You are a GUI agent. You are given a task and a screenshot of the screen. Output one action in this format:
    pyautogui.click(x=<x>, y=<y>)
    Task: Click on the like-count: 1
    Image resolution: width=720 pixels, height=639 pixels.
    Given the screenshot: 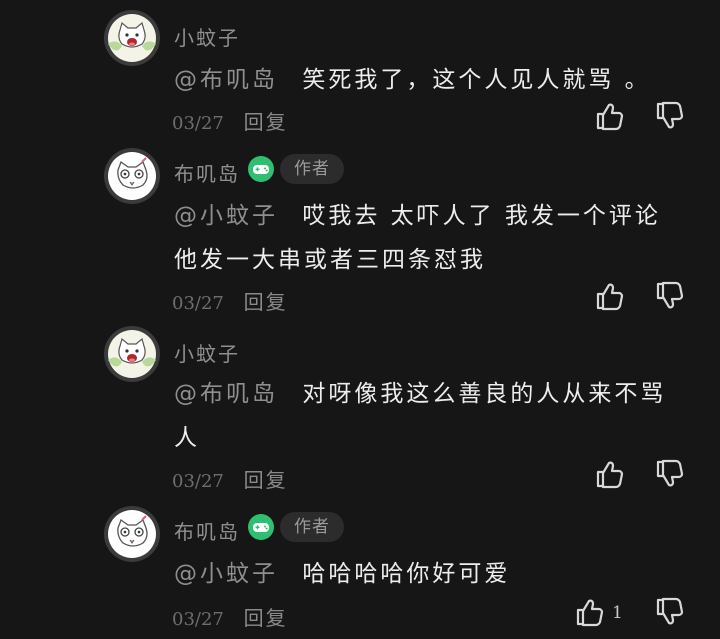 What is the action you would take?
    pyautogui.click(x=617, y=613)
    